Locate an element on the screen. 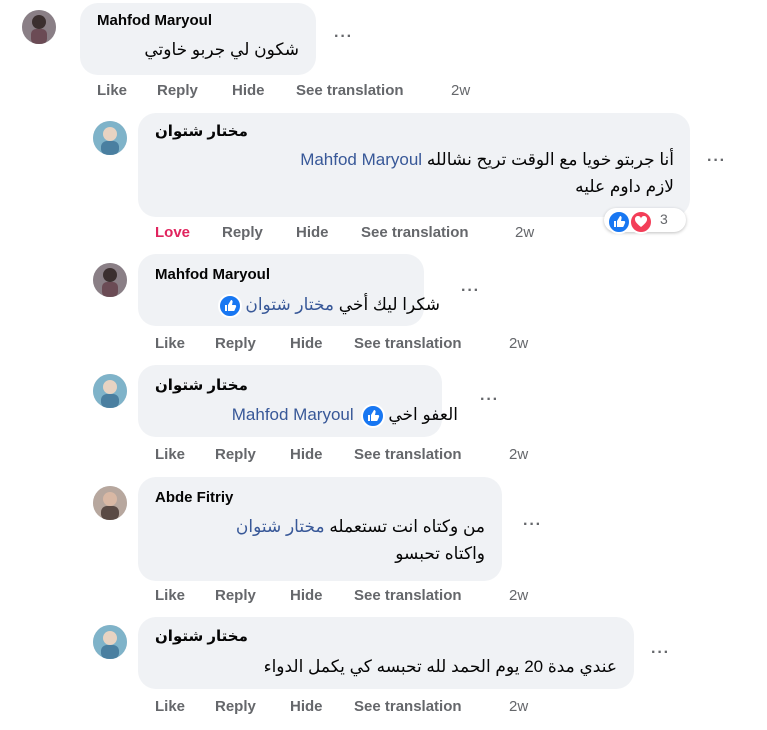 The width and height of the screenshot is (767, 730). comment-text-segment: شكرا ليك أخي is located at coordinates (389, 304).